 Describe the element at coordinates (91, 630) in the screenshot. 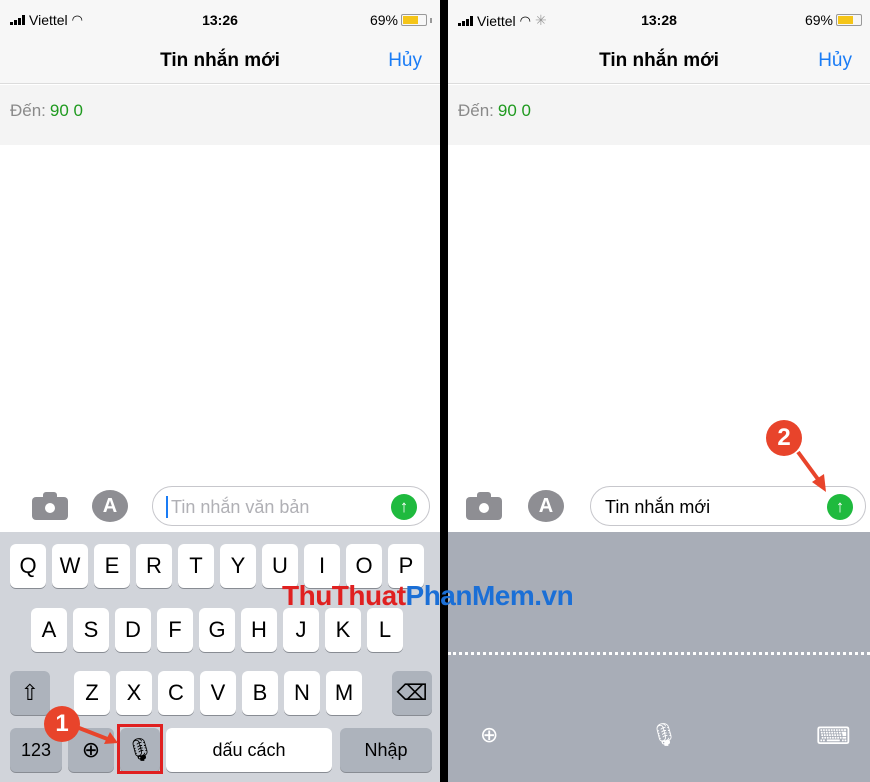

I see `key-s: S` at that location.